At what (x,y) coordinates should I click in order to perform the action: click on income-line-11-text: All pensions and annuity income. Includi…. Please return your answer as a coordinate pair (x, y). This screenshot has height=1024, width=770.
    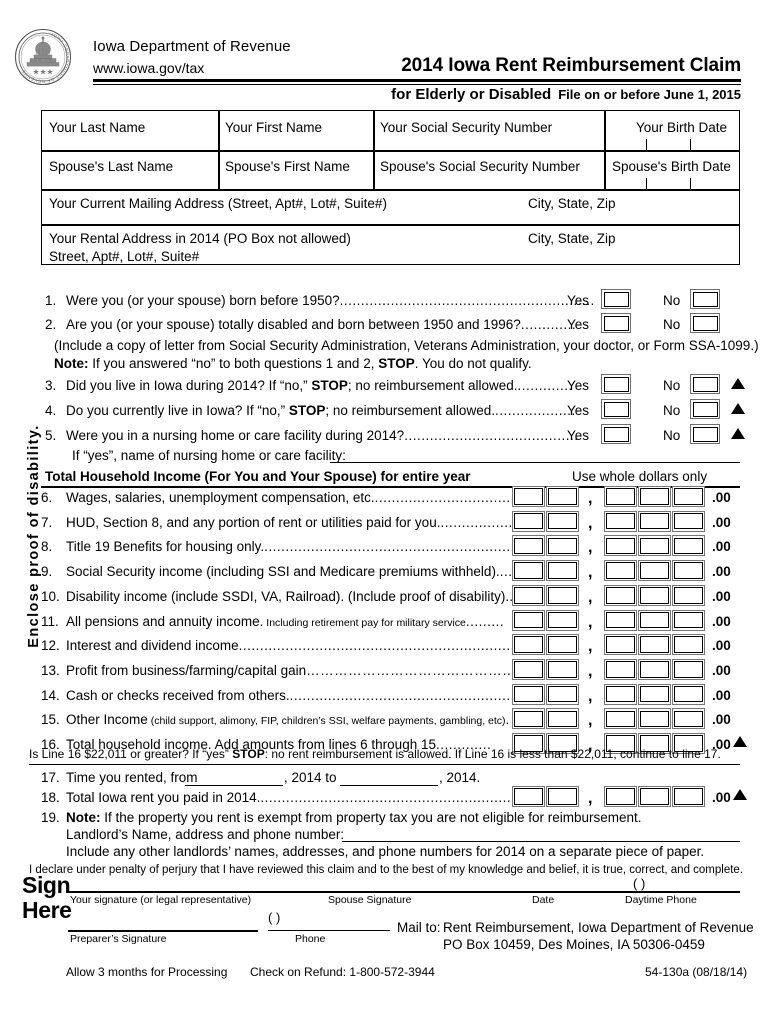
    Looking at the image, I should click on (285, 621).